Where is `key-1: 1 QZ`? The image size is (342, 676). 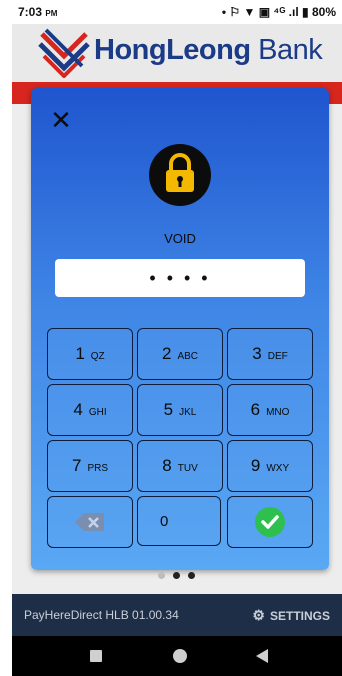
key-1: 1 QZ is located at coordinates (90, 354).